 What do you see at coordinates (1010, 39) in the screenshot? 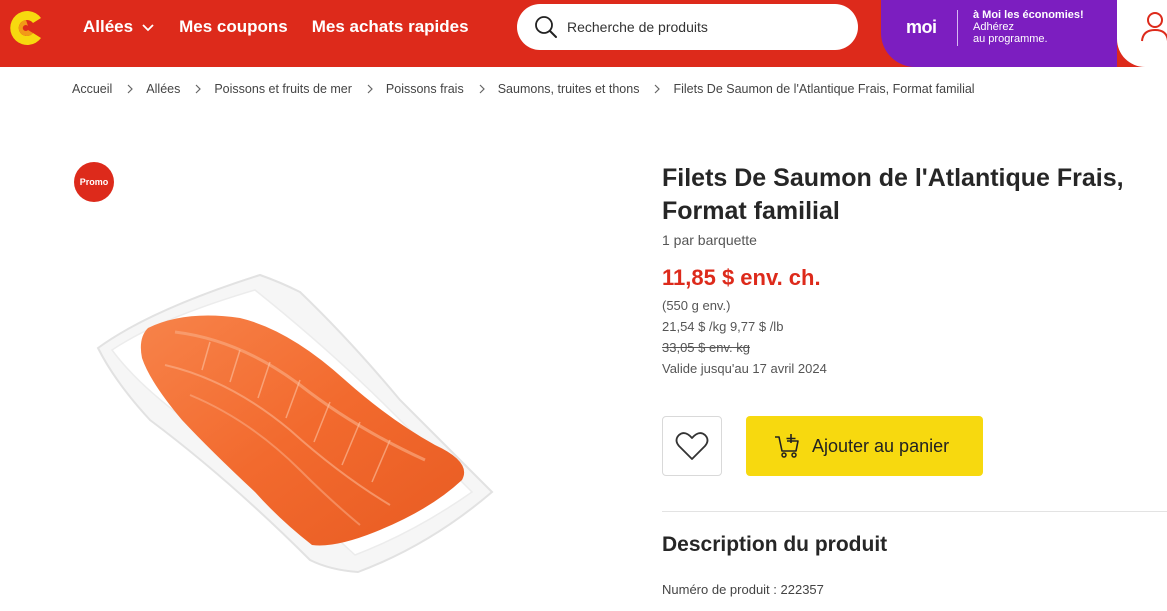
I see `moi-line3: au programme.` at bounding box center [1010, 39].